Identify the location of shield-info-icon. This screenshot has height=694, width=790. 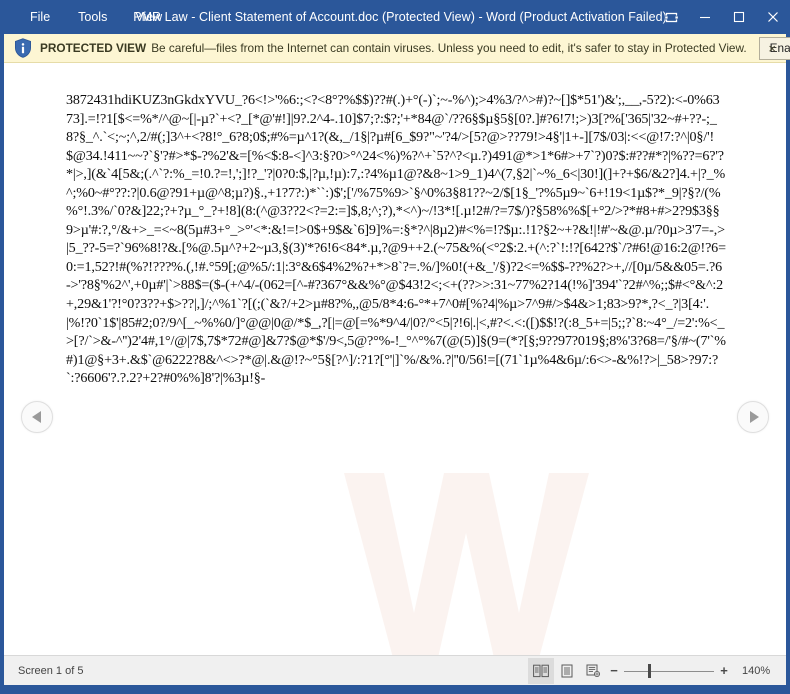
(23, 48).